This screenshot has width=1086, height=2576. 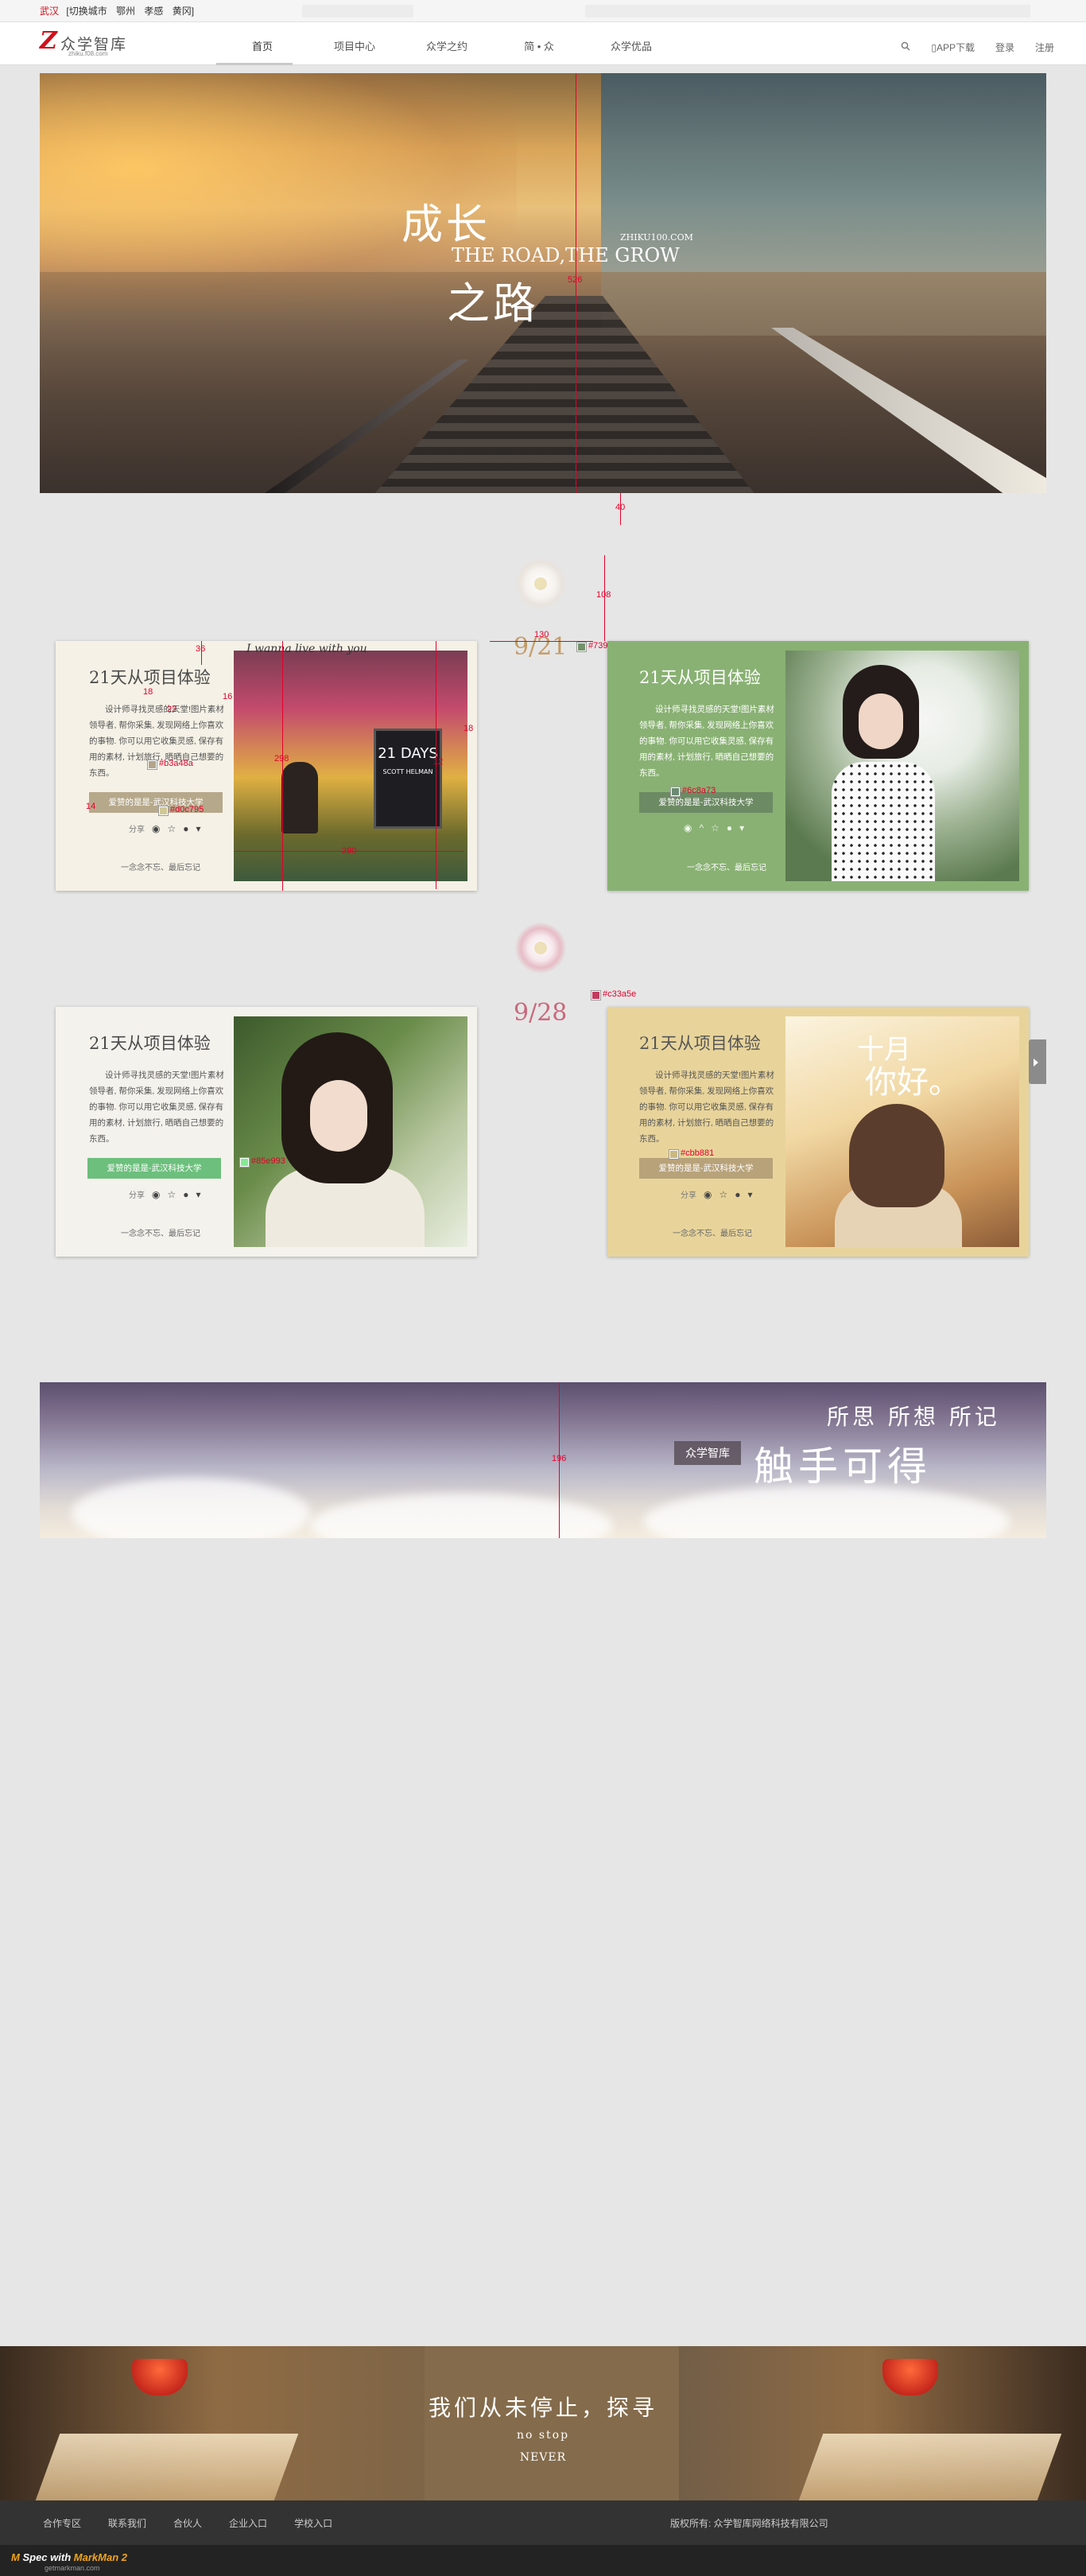 I want to click on header-actions: ▯APP下载 登录 注册, so click(x=977, y=43).